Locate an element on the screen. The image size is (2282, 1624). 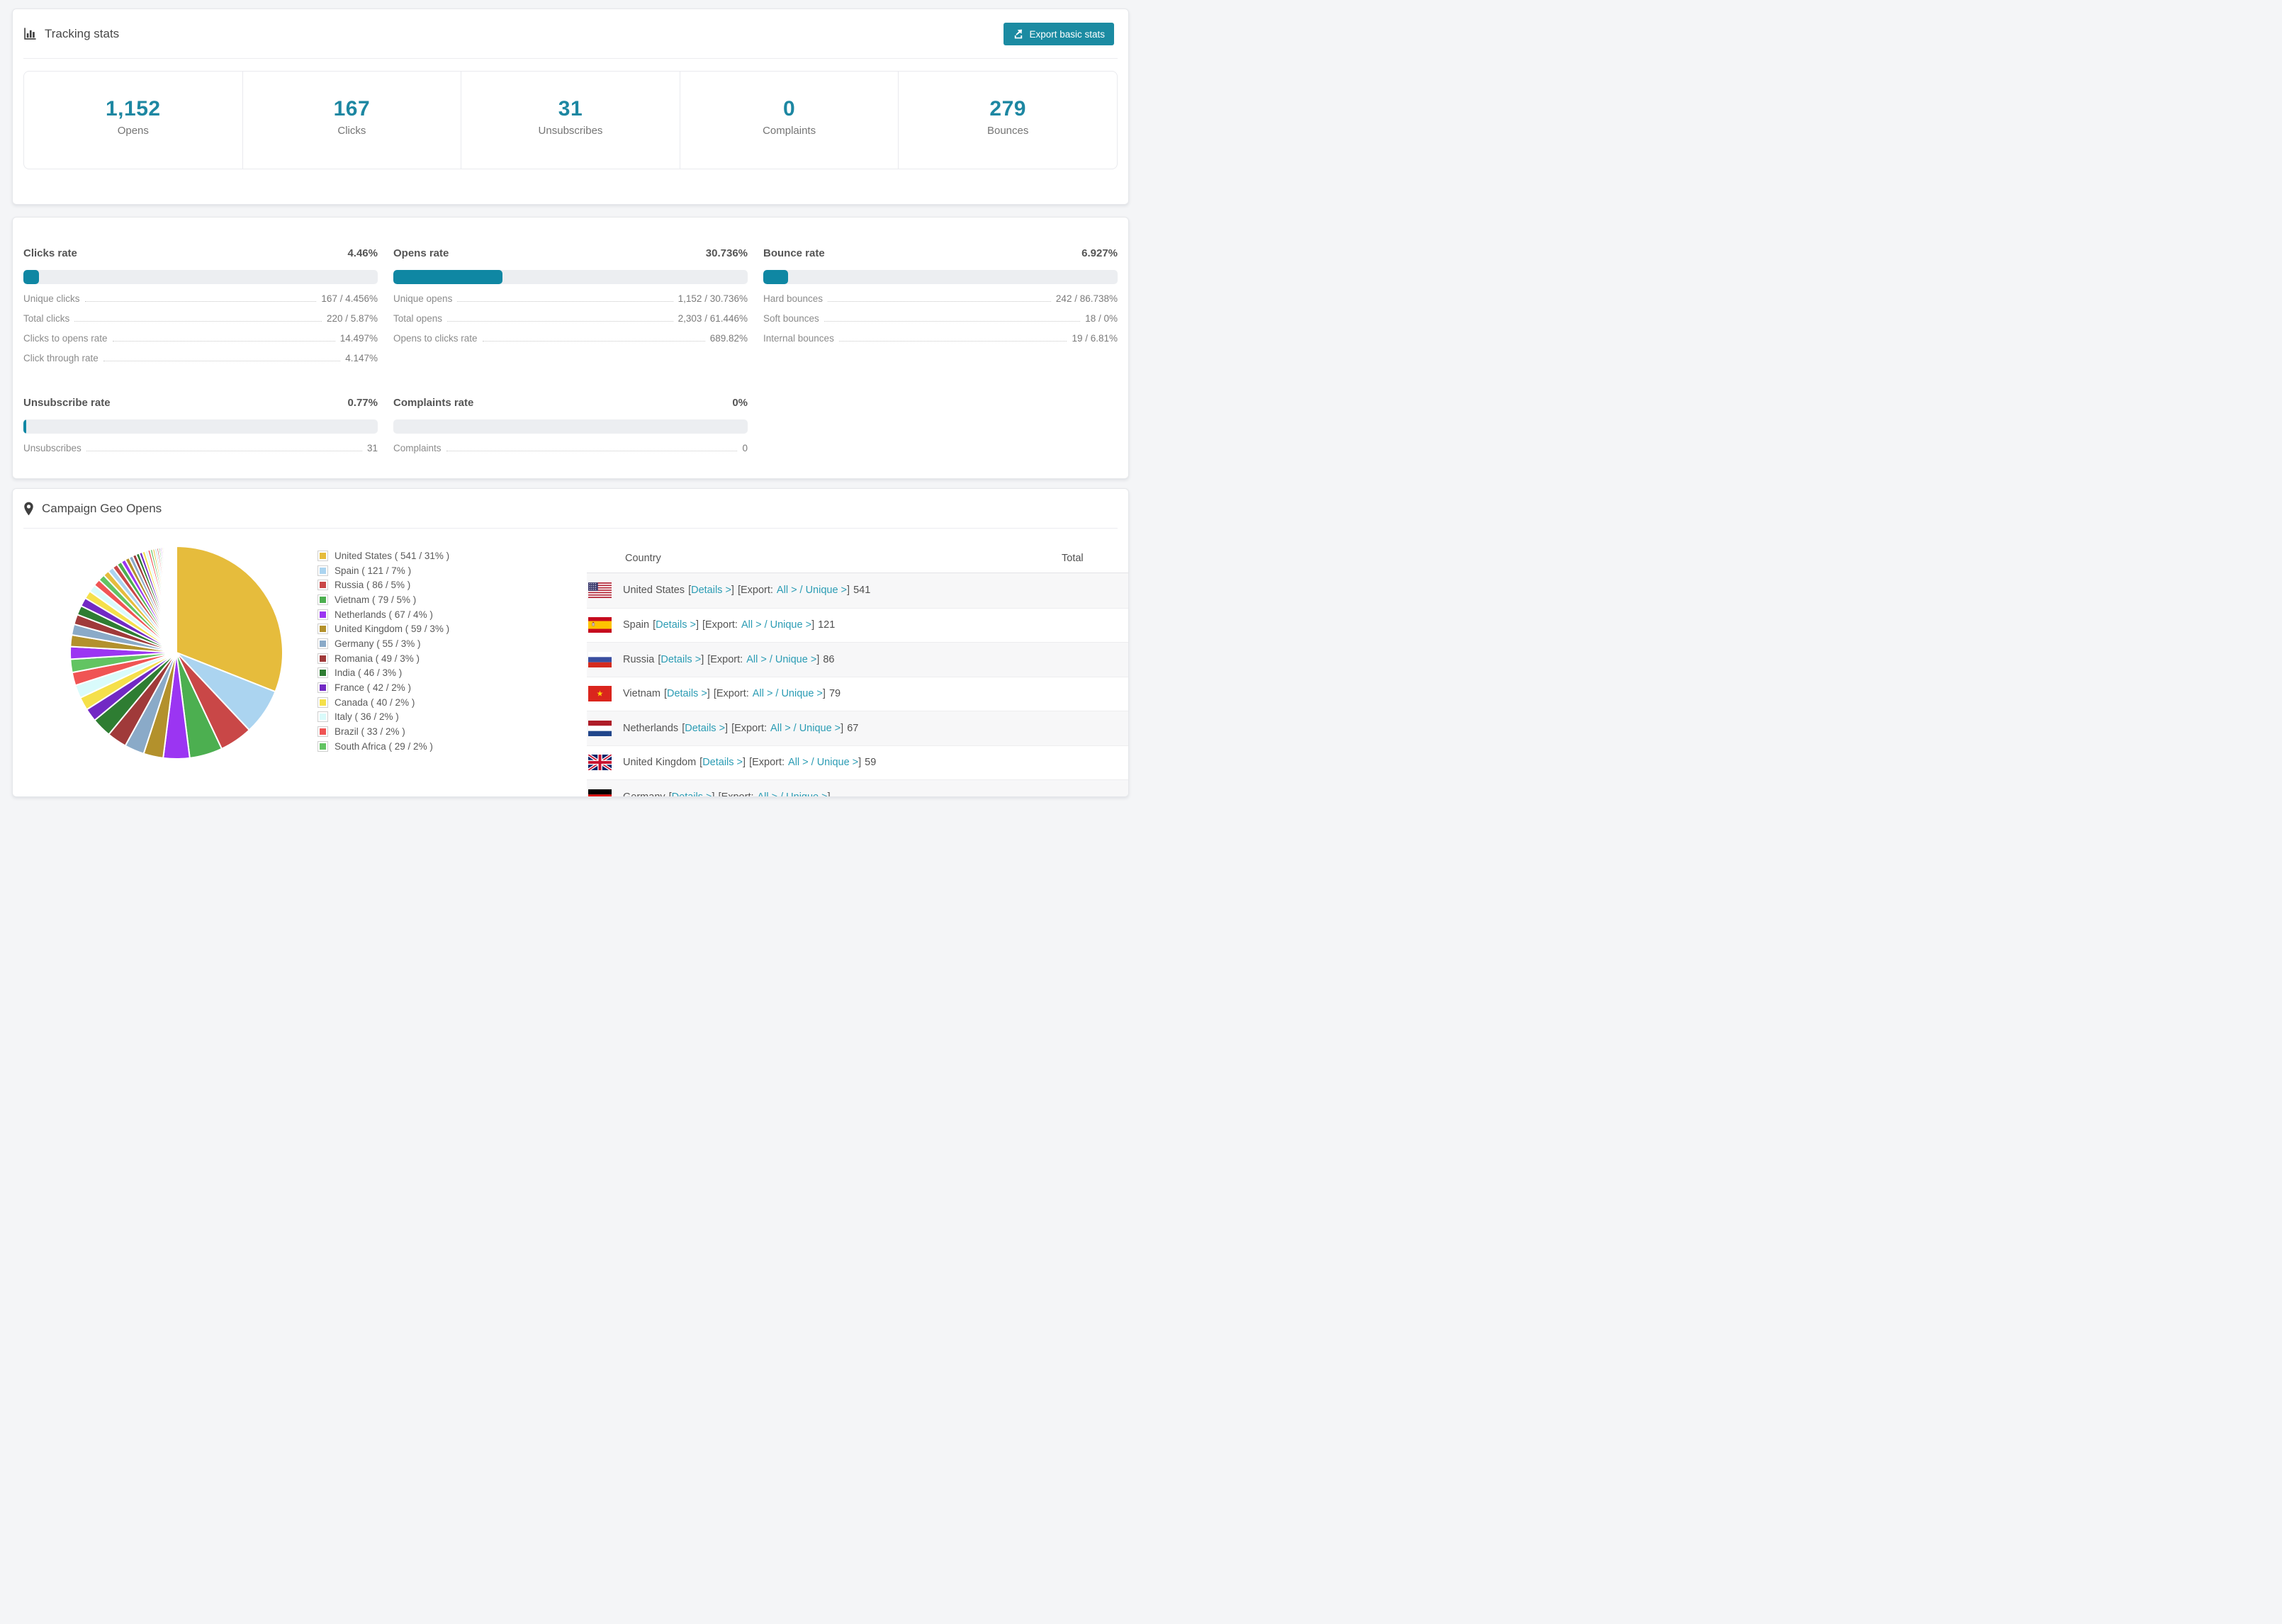
legend-item: Netherlands ( 67 / 4% ) is located at coordinates (434, 614).